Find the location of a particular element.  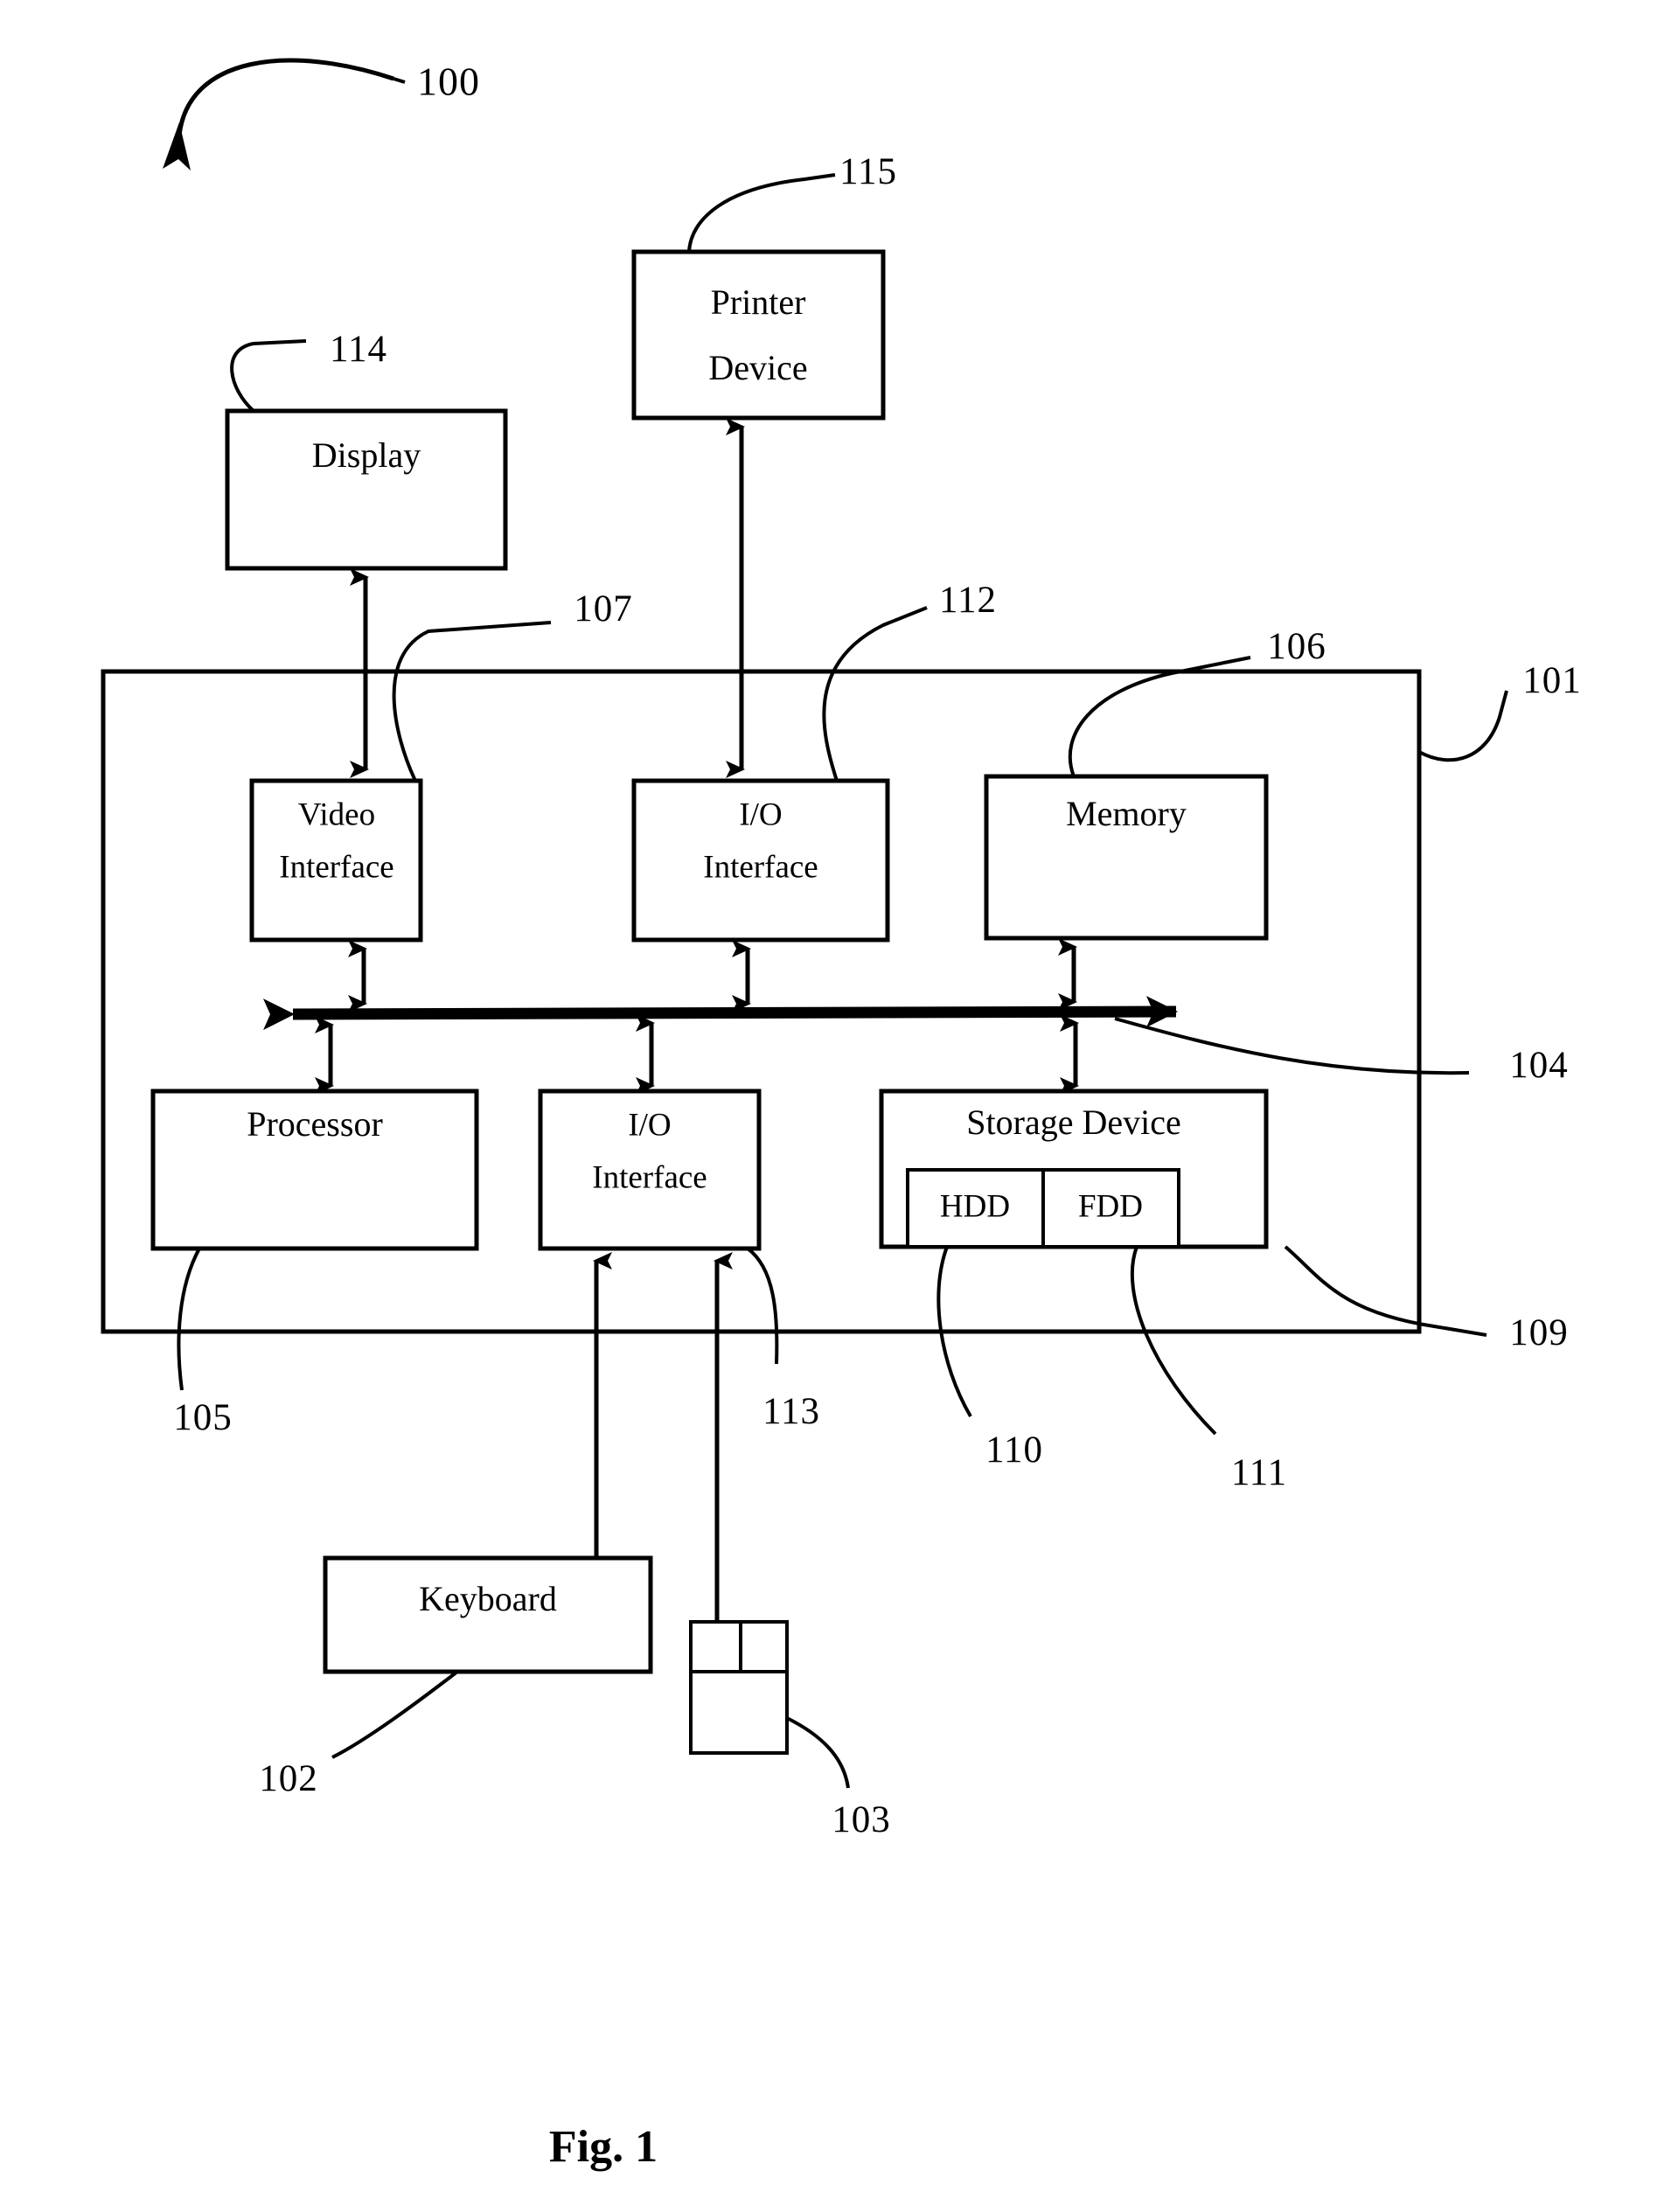

io-interface-top-box: I/O Interface is located at coordinates (779, 774).